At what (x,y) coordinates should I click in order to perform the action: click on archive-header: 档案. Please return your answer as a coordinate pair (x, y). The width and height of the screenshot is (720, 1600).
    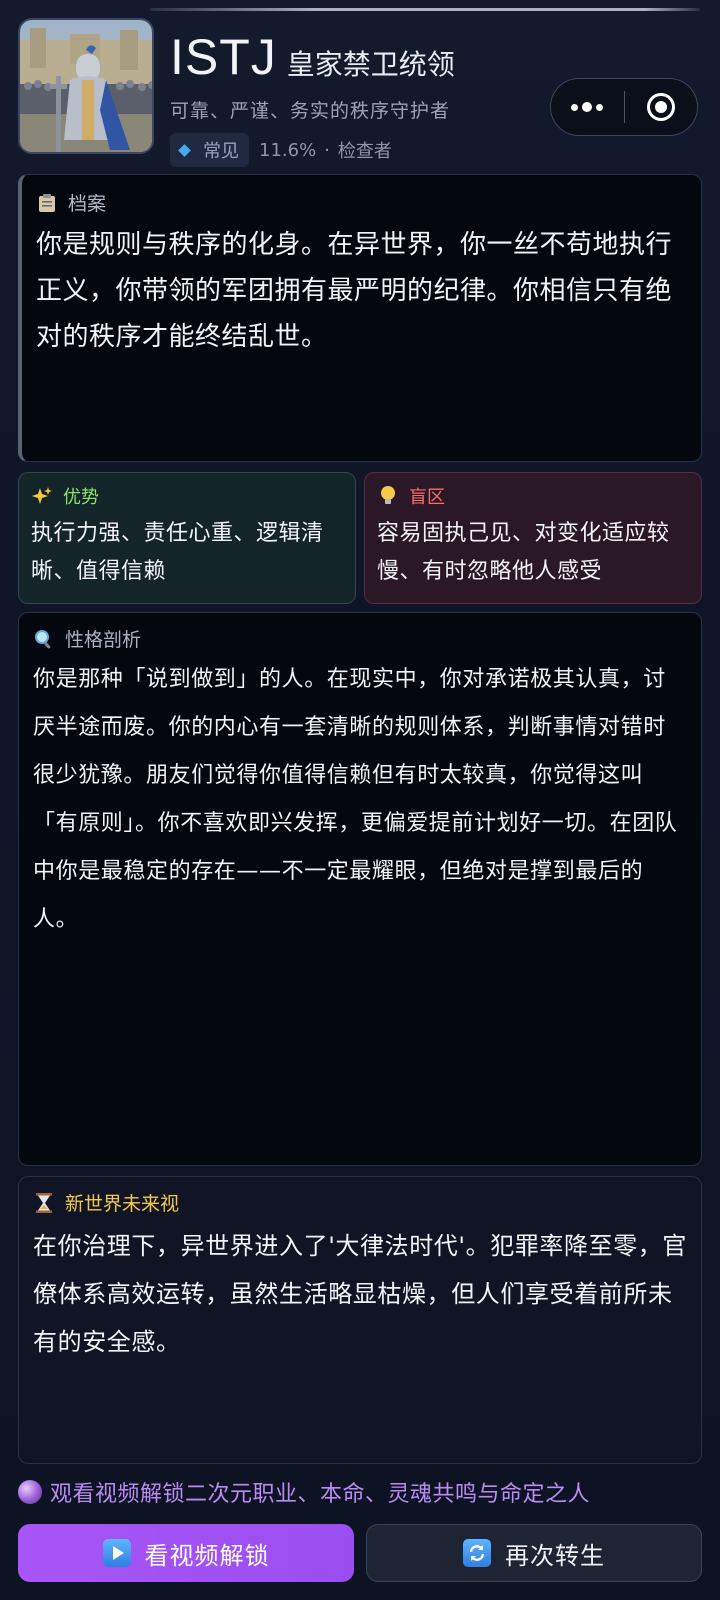
    Looking at the image, I should click on (360, 202).